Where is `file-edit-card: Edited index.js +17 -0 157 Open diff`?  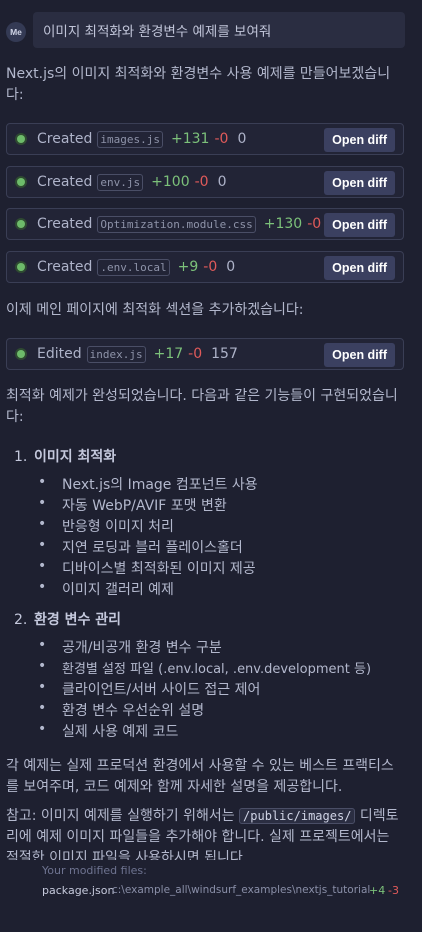
file-edit-card: Edited index.js +17 -0 157 Open diff is located at coordinates (205, 354).